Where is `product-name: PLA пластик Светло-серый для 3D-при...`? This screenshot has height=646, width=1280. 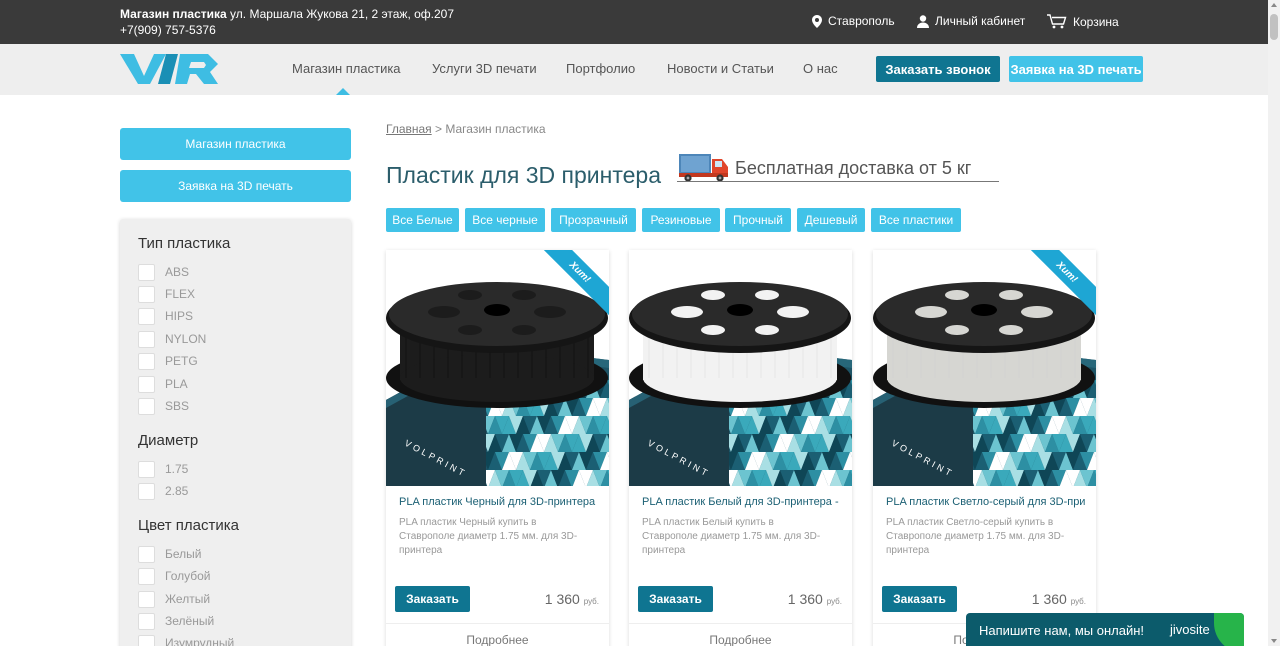
product-name: PLA пластик Светло-серый для 3D-при... is located at coordinates (986, 502).